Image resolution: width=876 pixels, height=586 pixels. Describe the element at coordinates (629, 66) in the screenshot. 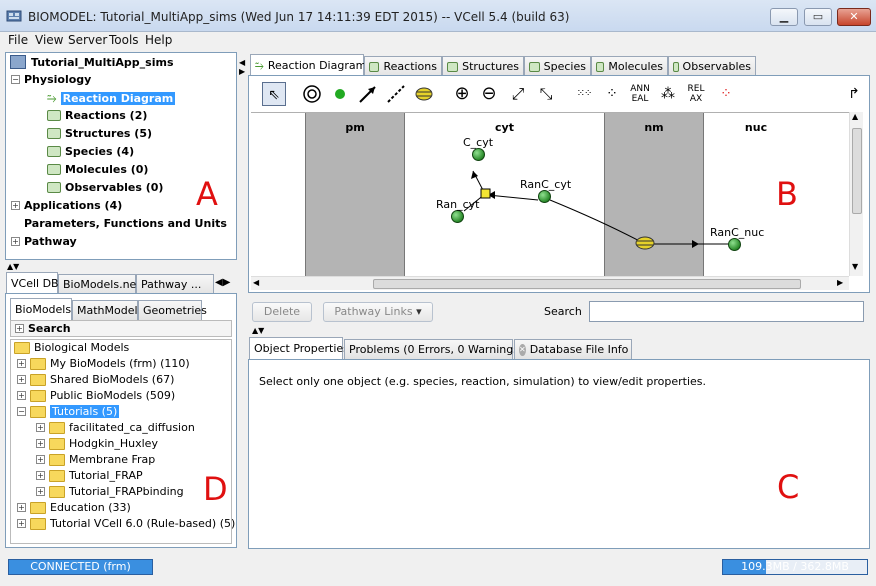

I see `tab-molecules: Molecules` at that location.